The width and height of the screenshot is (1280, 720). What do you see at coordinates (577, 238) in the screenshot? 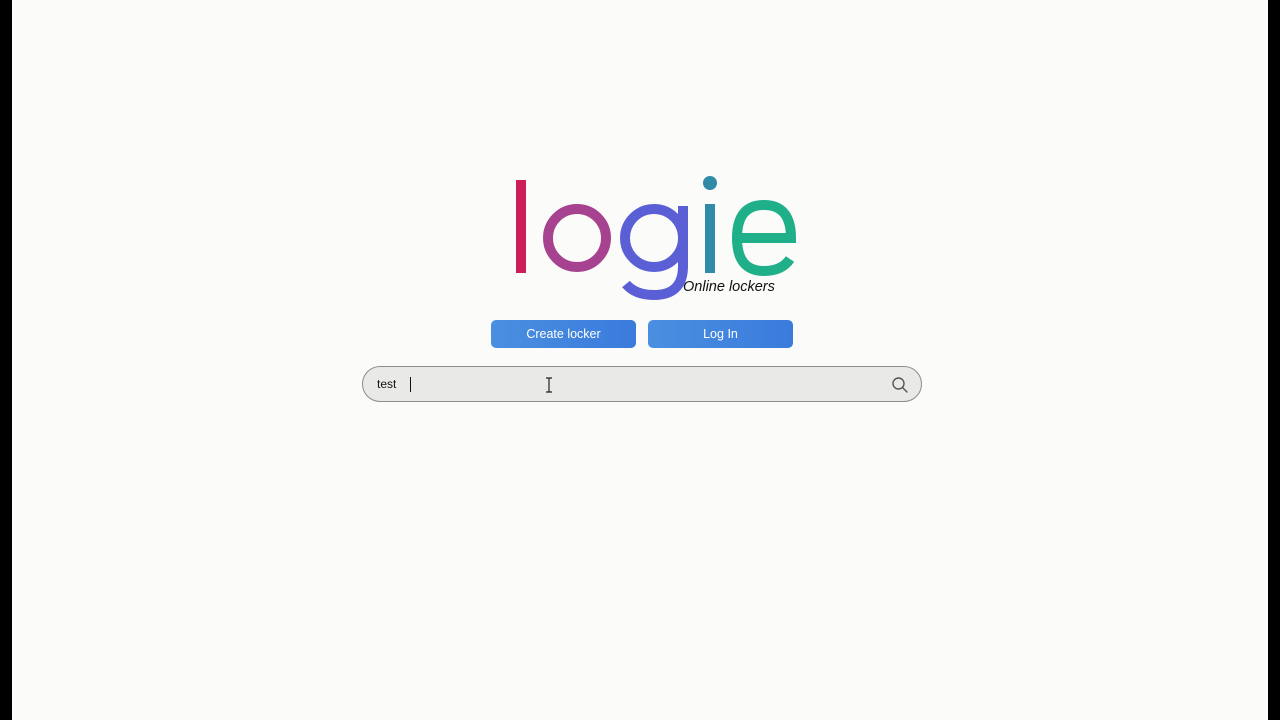
I see `logo-letter-o` at bounding box center [577, 238].